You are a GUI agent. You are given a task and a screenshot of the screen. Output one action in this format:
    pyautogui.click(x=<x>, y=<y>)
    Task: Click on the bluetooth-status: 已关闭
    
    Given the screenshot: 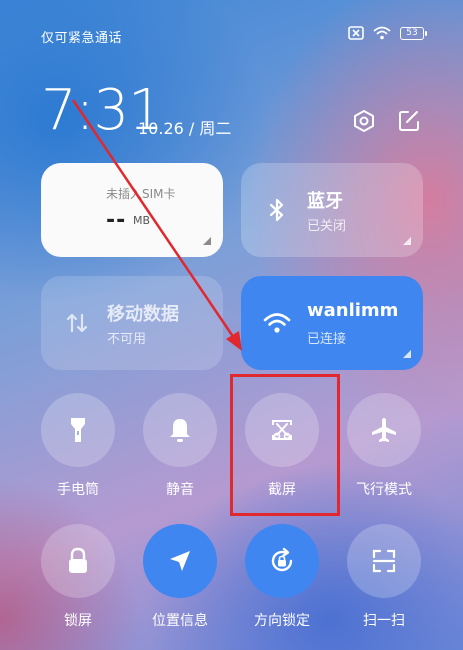 What is the action you would take?
    pyautogui.click(x=327, y=226)
    